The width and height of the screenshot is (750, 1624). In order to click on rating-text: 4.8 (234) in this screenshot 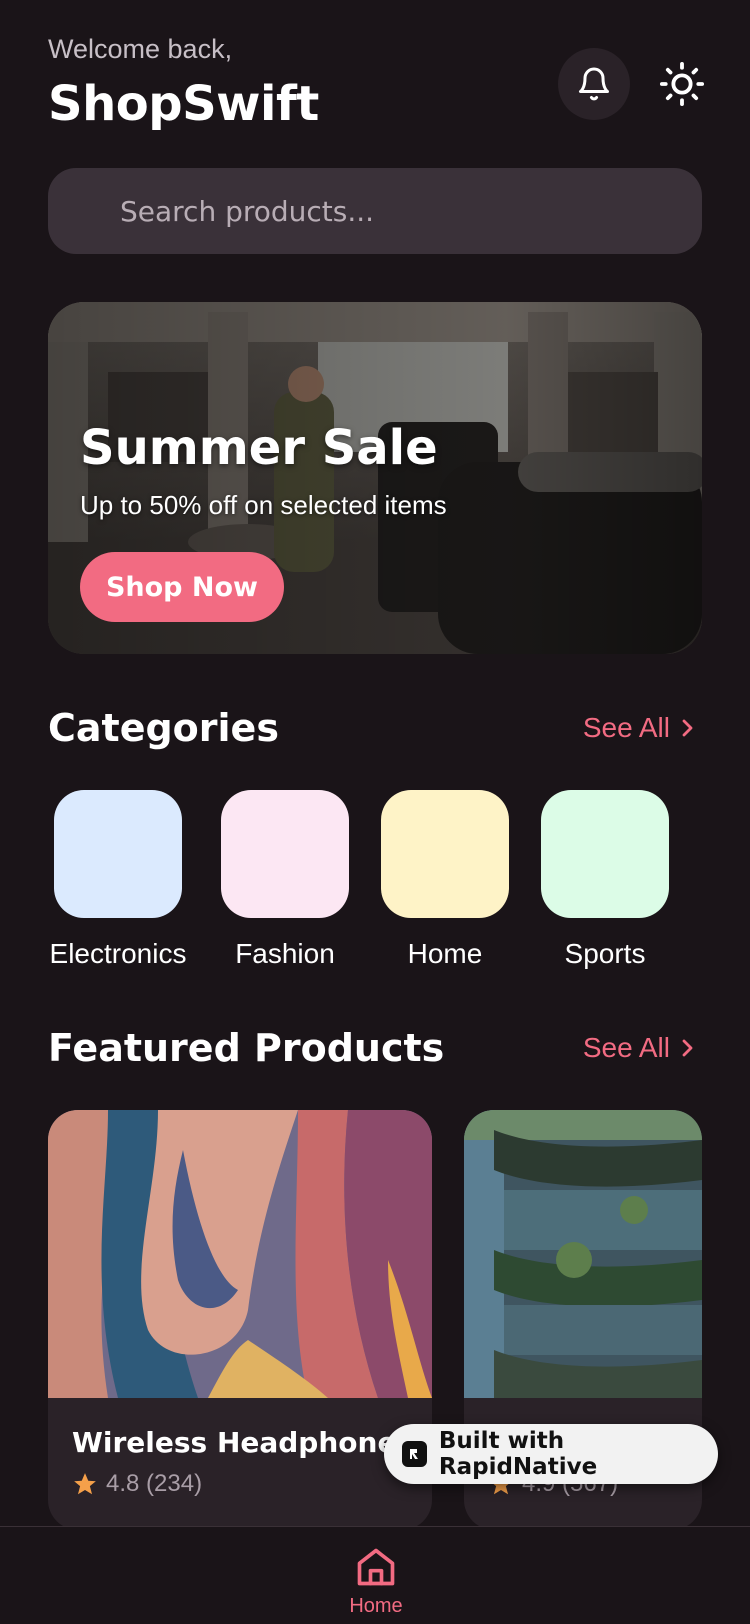, I will do `click(154, 1483)`.